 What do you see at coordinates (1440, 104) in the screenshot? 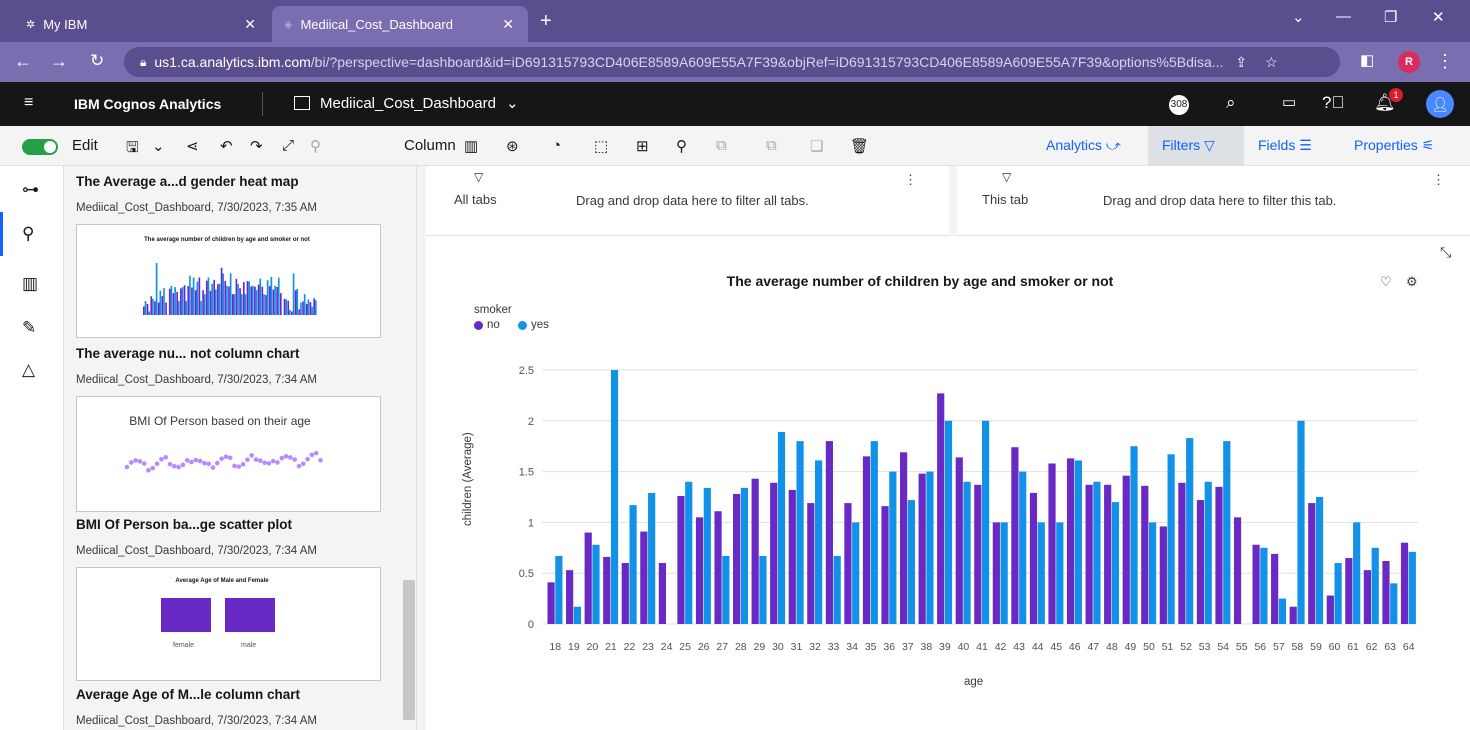
I see `user-profile-icon: 👤︎` at bounding box center [1440, 104].